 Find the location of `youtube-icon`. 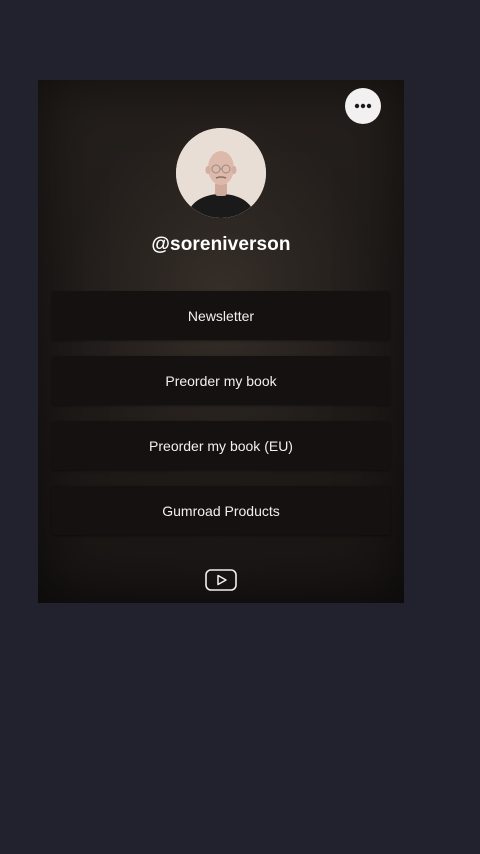

youtube-icon is located at coordinates (221, 580).